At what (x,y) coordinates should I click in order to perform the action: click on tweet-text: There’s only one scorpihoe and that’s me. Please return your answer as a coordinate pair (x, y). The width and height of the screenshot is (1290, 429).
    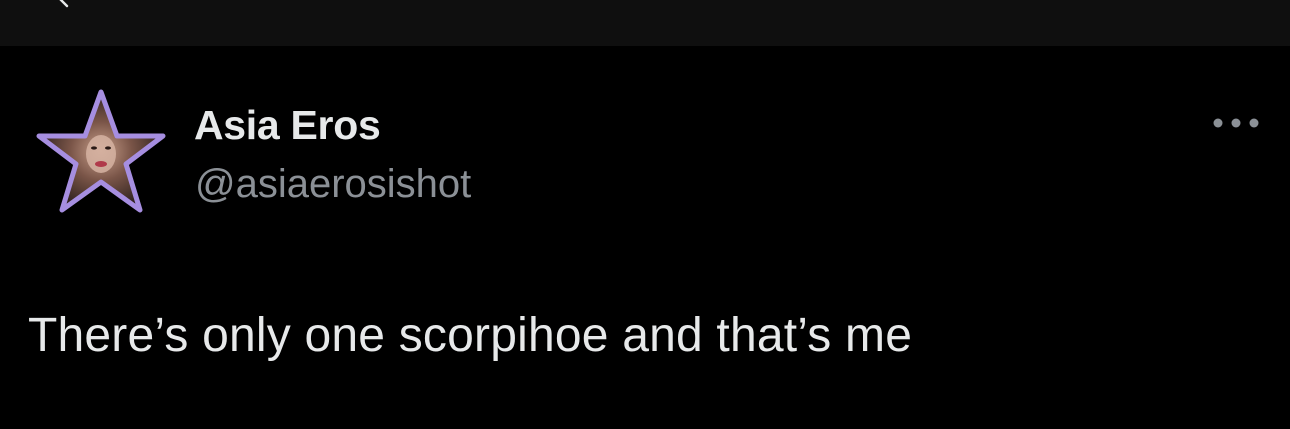
    Looking at the image, I should click on (470, 335).